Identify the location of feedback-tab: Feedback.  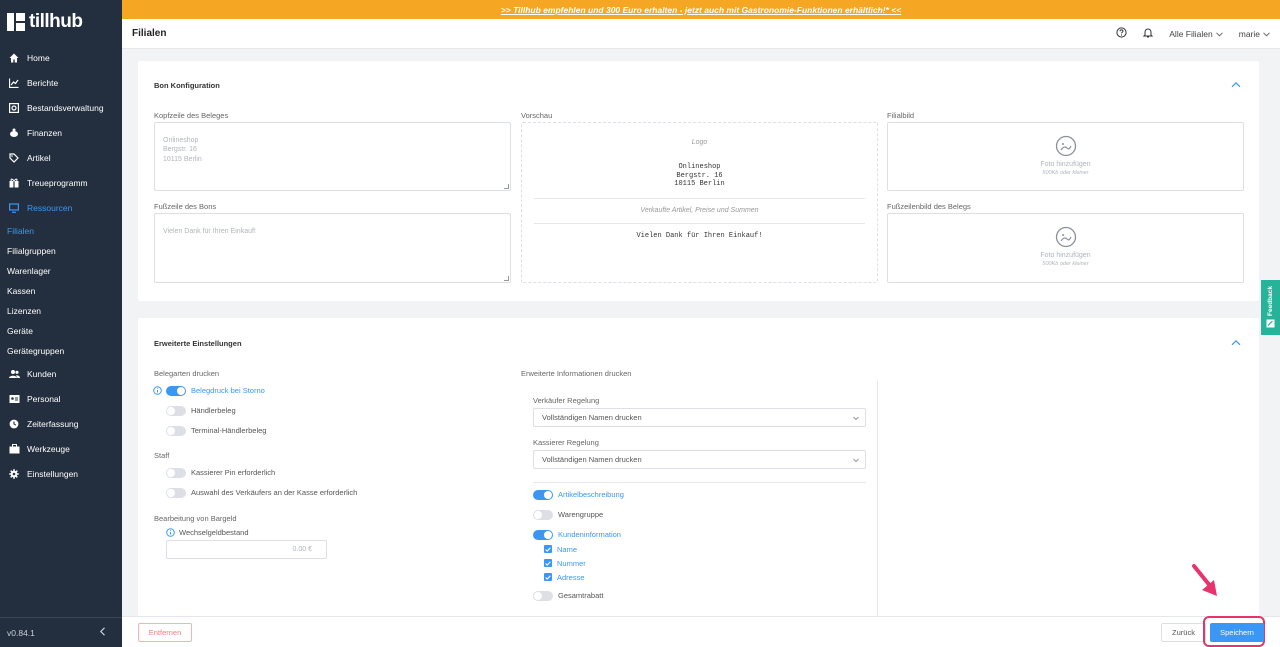
(1270, 307).